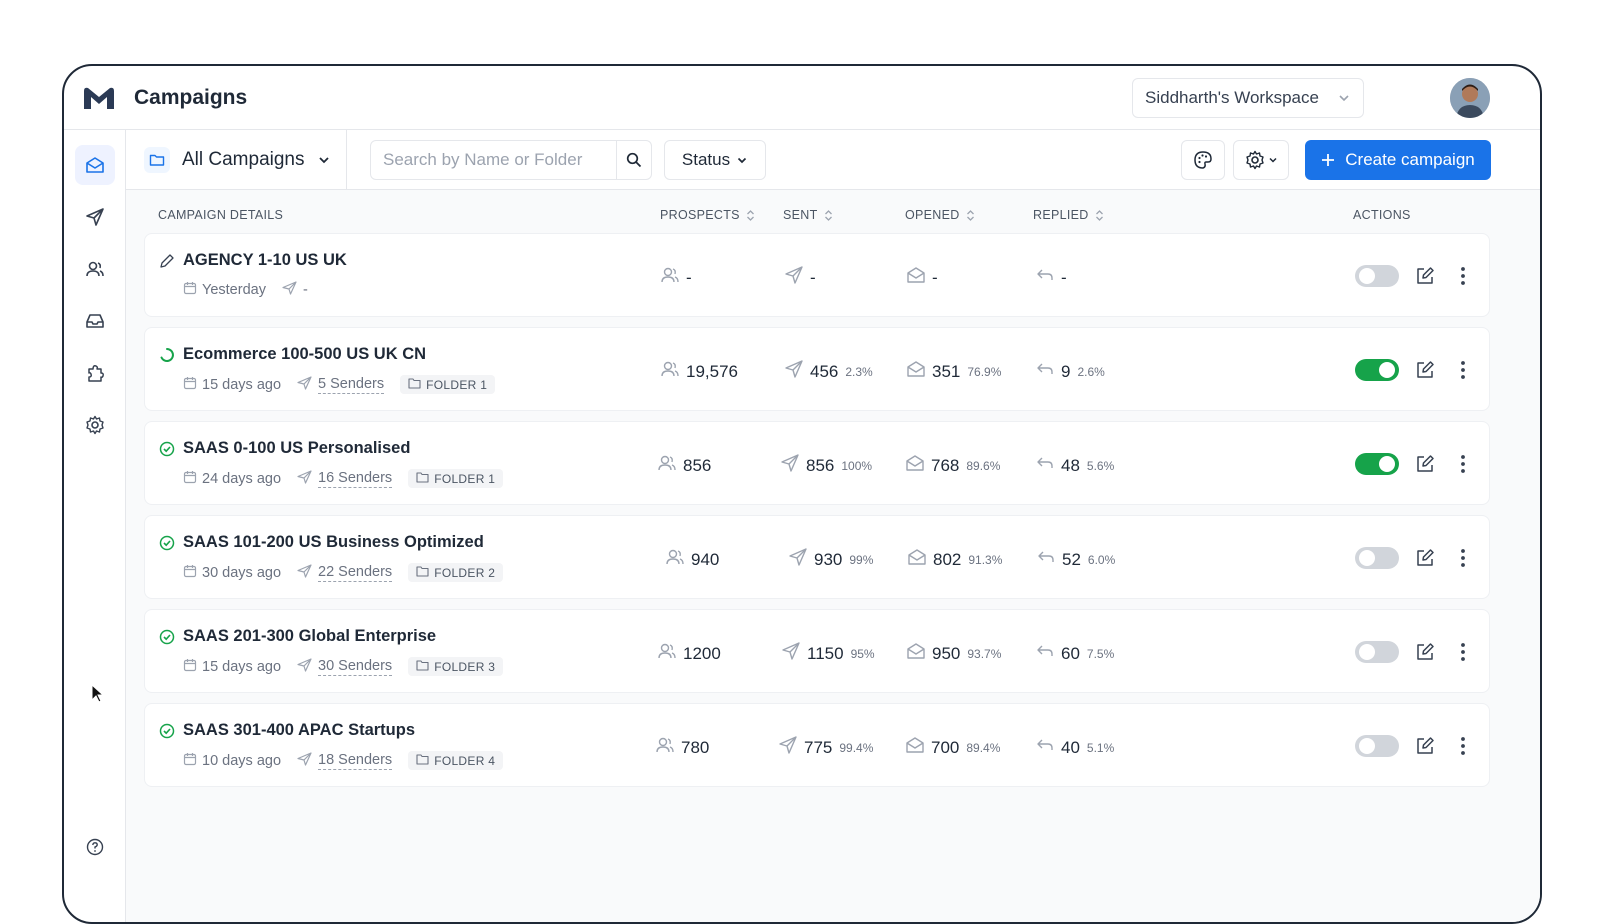  I want to click on campaign-senders: -, so click(295, 290).